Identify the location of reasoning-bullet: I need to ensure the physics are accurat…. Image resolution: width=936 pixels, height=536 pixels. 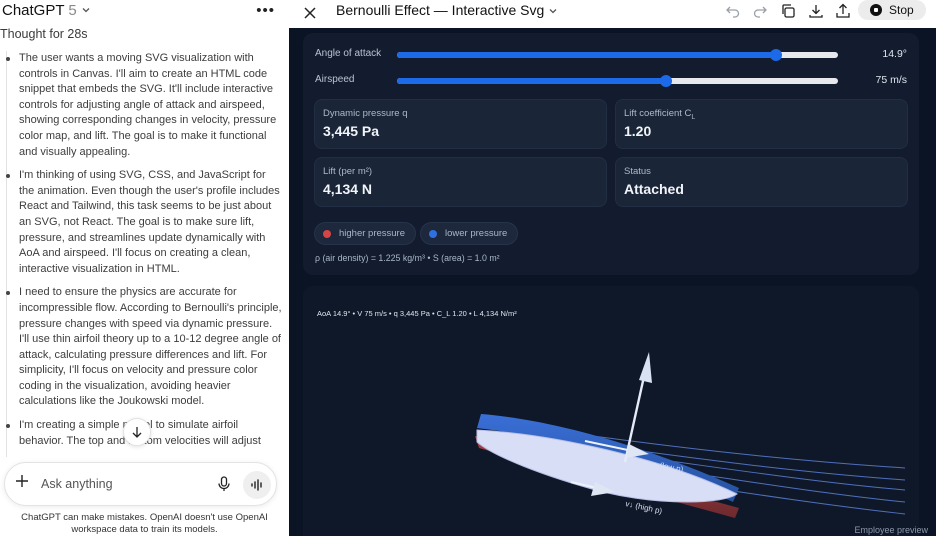
(144, 347).